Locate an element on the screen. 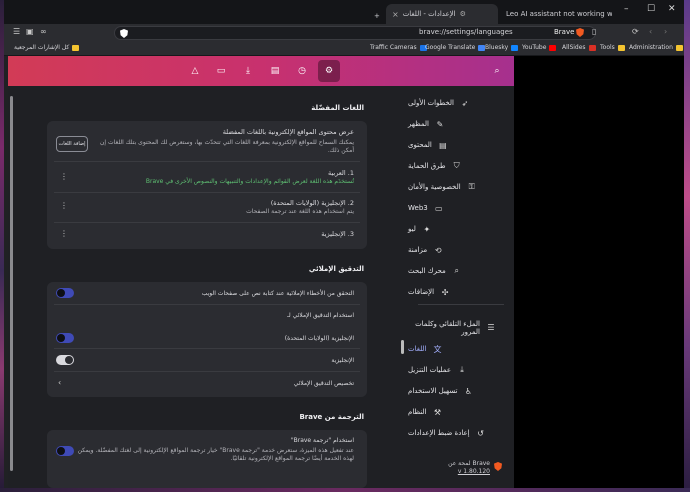 This screenshot has width=690, height=492. sidebar-item-get-started: ➶ الخطوات الأولى is located at coordinates (456, 103).